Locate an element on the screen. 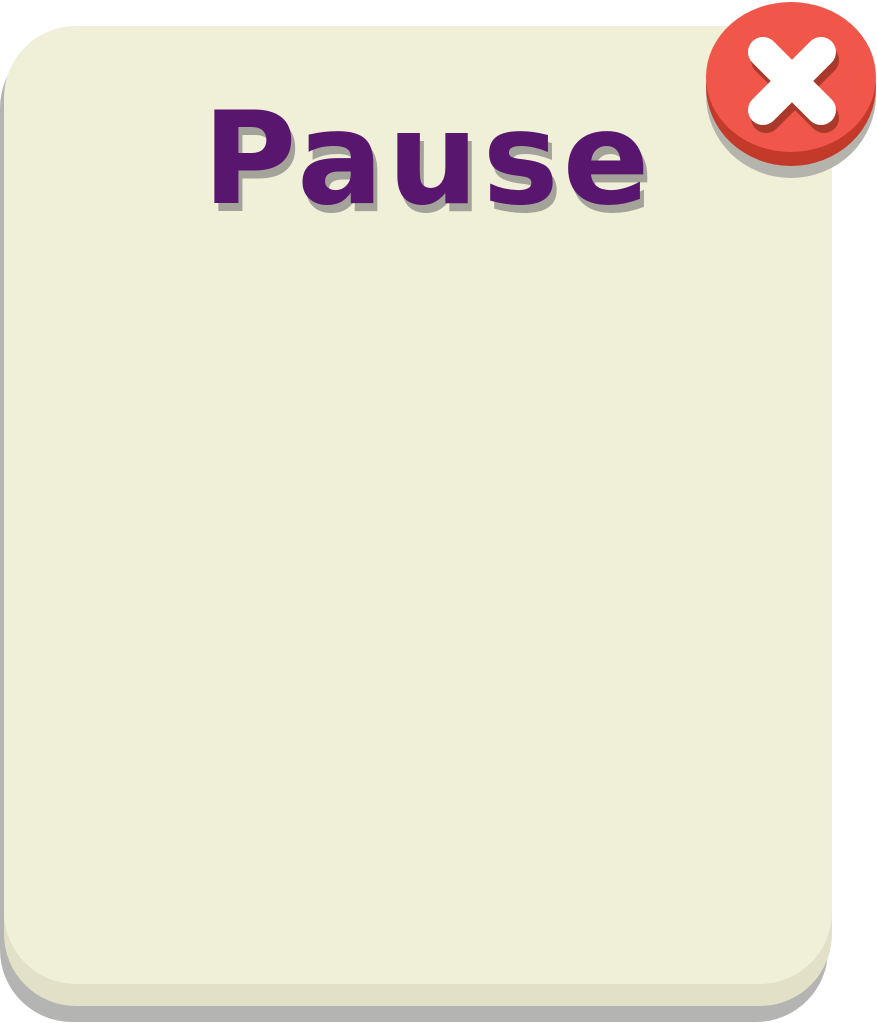  close-icon is located at coordinates (793, 85).